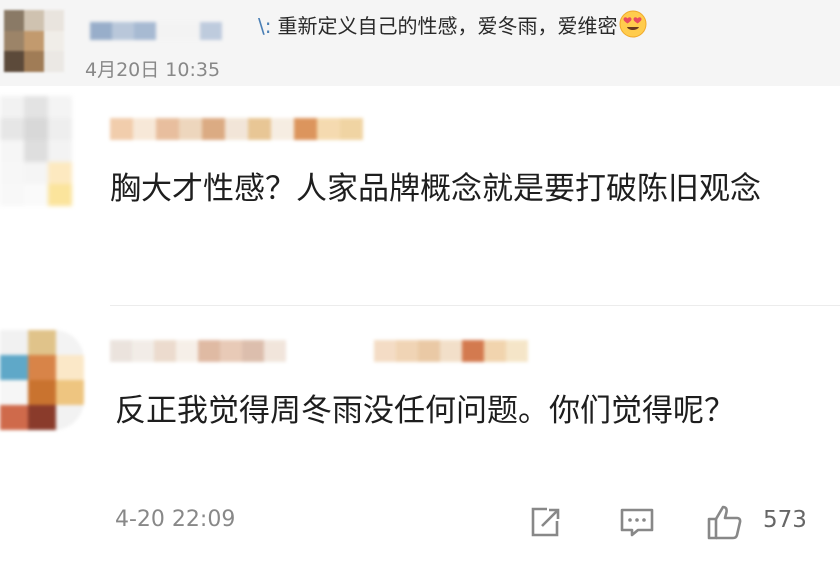  Describe the element at coordinates (475, 305) in the screenshot. I see `divider` at that location.